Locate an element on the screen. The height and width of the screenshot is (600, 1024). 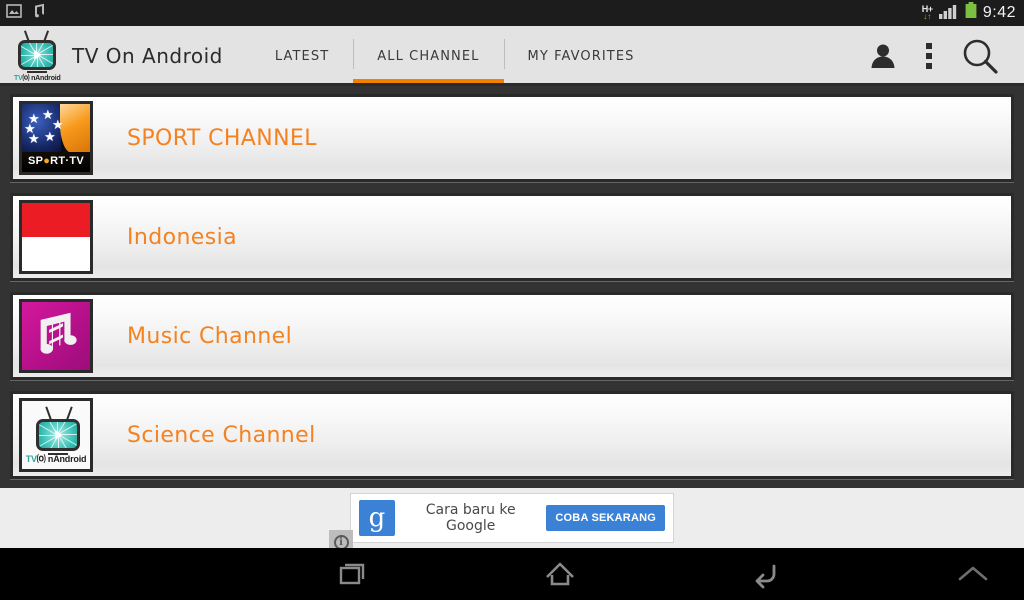
tab-latest-label: LATEST is located at coordinates (302, 56).